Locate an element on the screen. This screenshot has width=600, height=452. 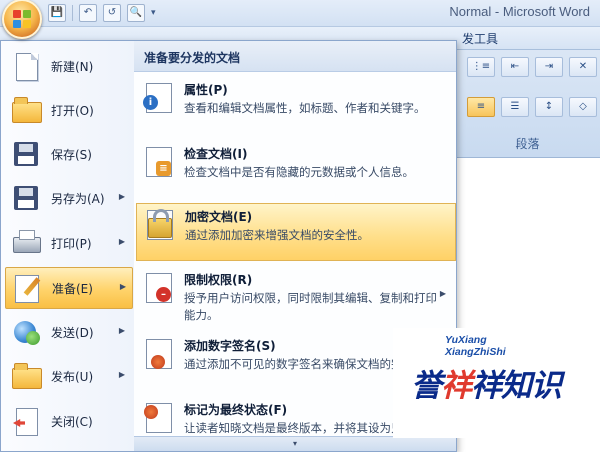
multilevel-list-icon: ⋮≡ is located at coordinates (481, 67).